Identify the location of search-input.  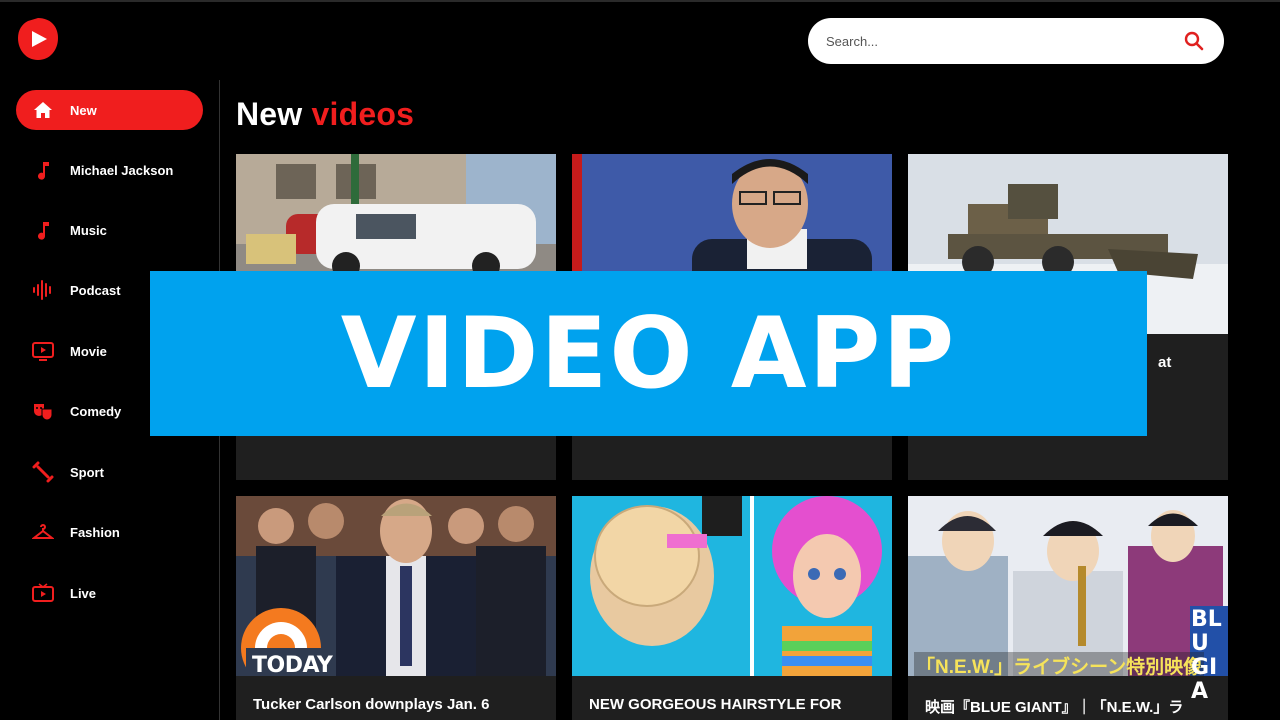
(1001, 41).